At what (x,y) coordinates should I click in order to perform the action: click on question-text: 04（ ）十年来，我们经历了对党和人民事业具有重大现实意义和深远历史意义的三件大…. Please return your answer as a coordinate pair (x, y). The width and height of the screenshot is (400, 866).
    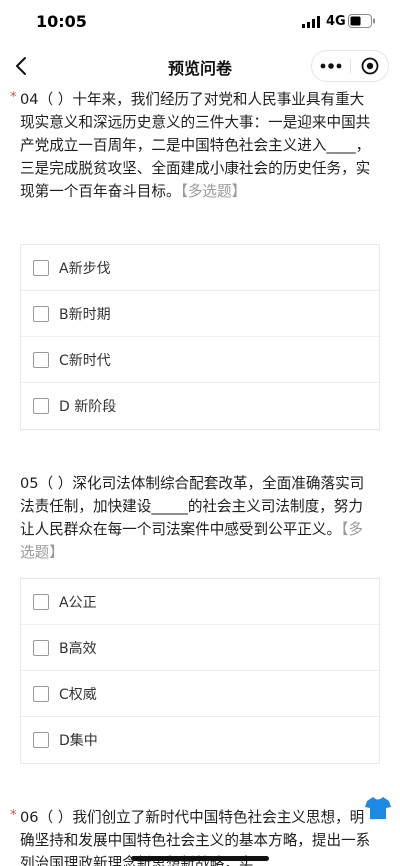
    Looking at the image, I should click on (198, 145).